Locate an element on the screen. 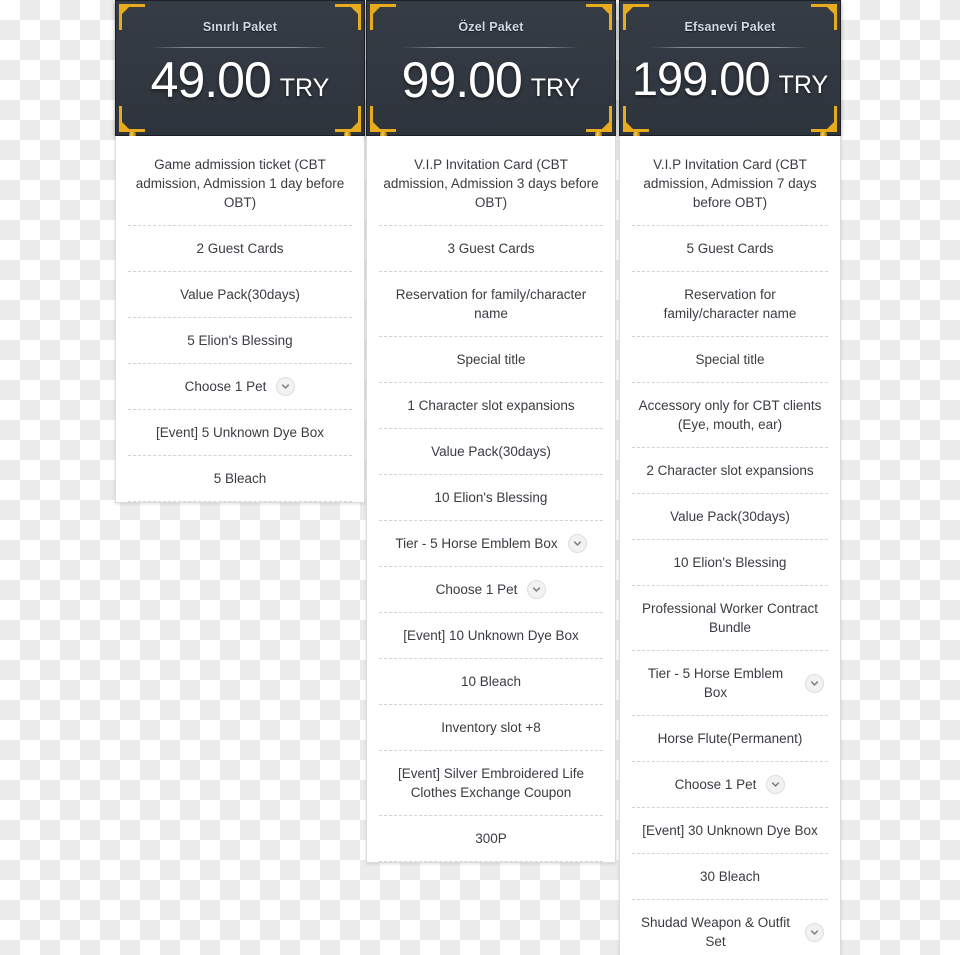 Image resolution: width=960 pixels, height=955 pixels. benefit-label: Horse Flute(Permanent) is located at coordinates (730, 738).